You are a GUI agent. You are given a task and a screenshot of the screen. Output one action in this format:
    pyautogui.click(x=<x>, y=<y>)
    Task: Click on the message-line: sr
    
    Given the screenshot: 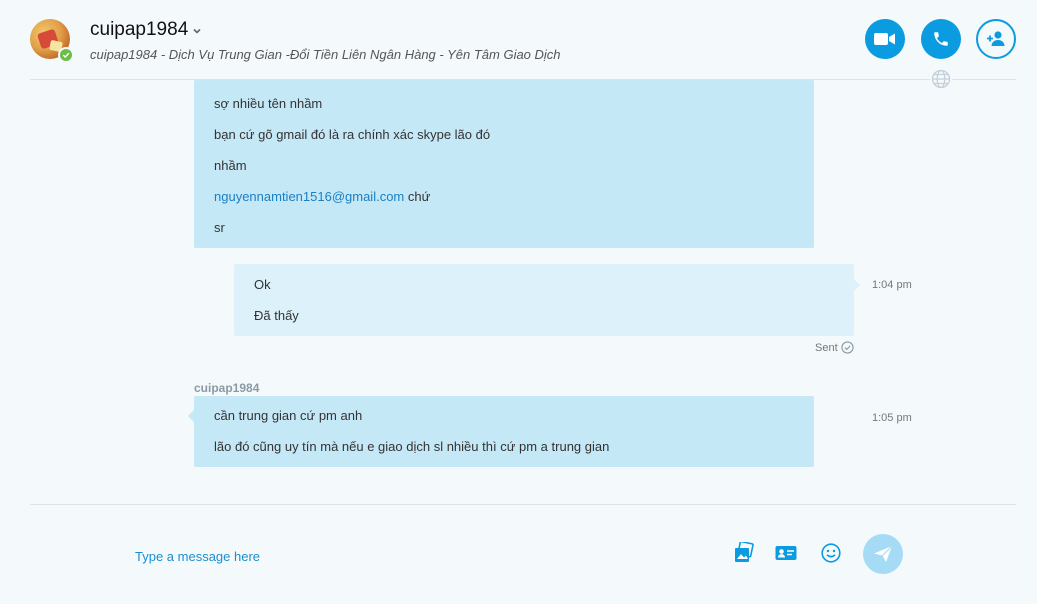 What is the action you would take?
    pyautogui.click(x=219, y=227)
    